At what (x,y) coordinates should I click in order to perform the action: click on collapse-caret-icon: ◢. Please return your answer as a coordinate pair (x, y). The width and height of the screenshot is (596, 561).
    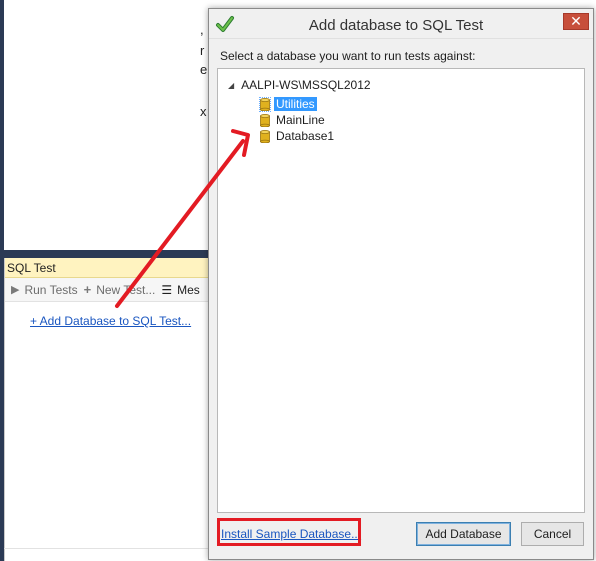
    Looking at the image, I should click on (231, 85).